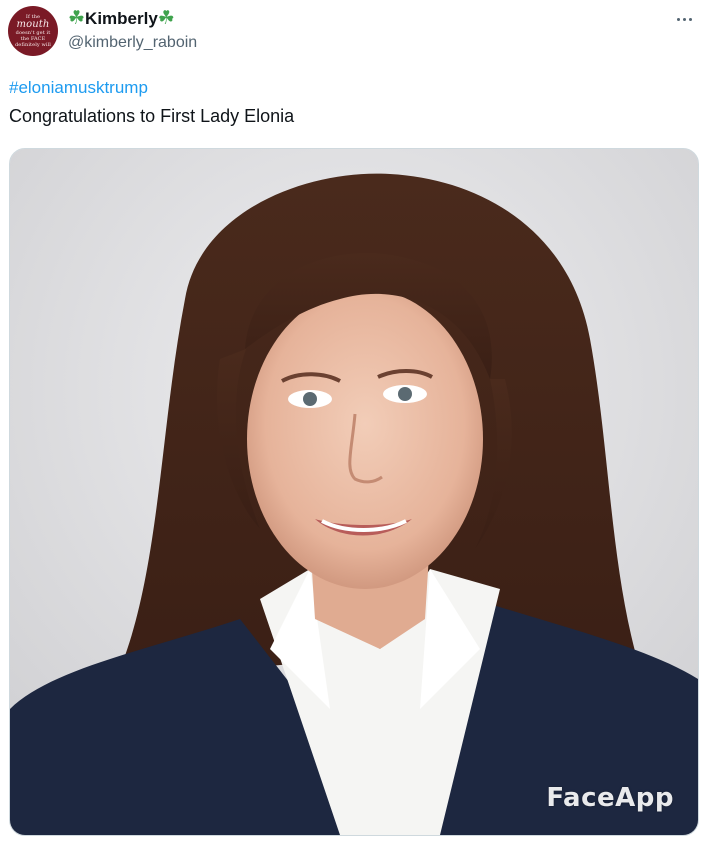 The height and width of the screenshot is (845, 710). Describe the element at coordinates (132, 43) in the screenshot. I see `author-handle: @kimberly_raboin` at that location.